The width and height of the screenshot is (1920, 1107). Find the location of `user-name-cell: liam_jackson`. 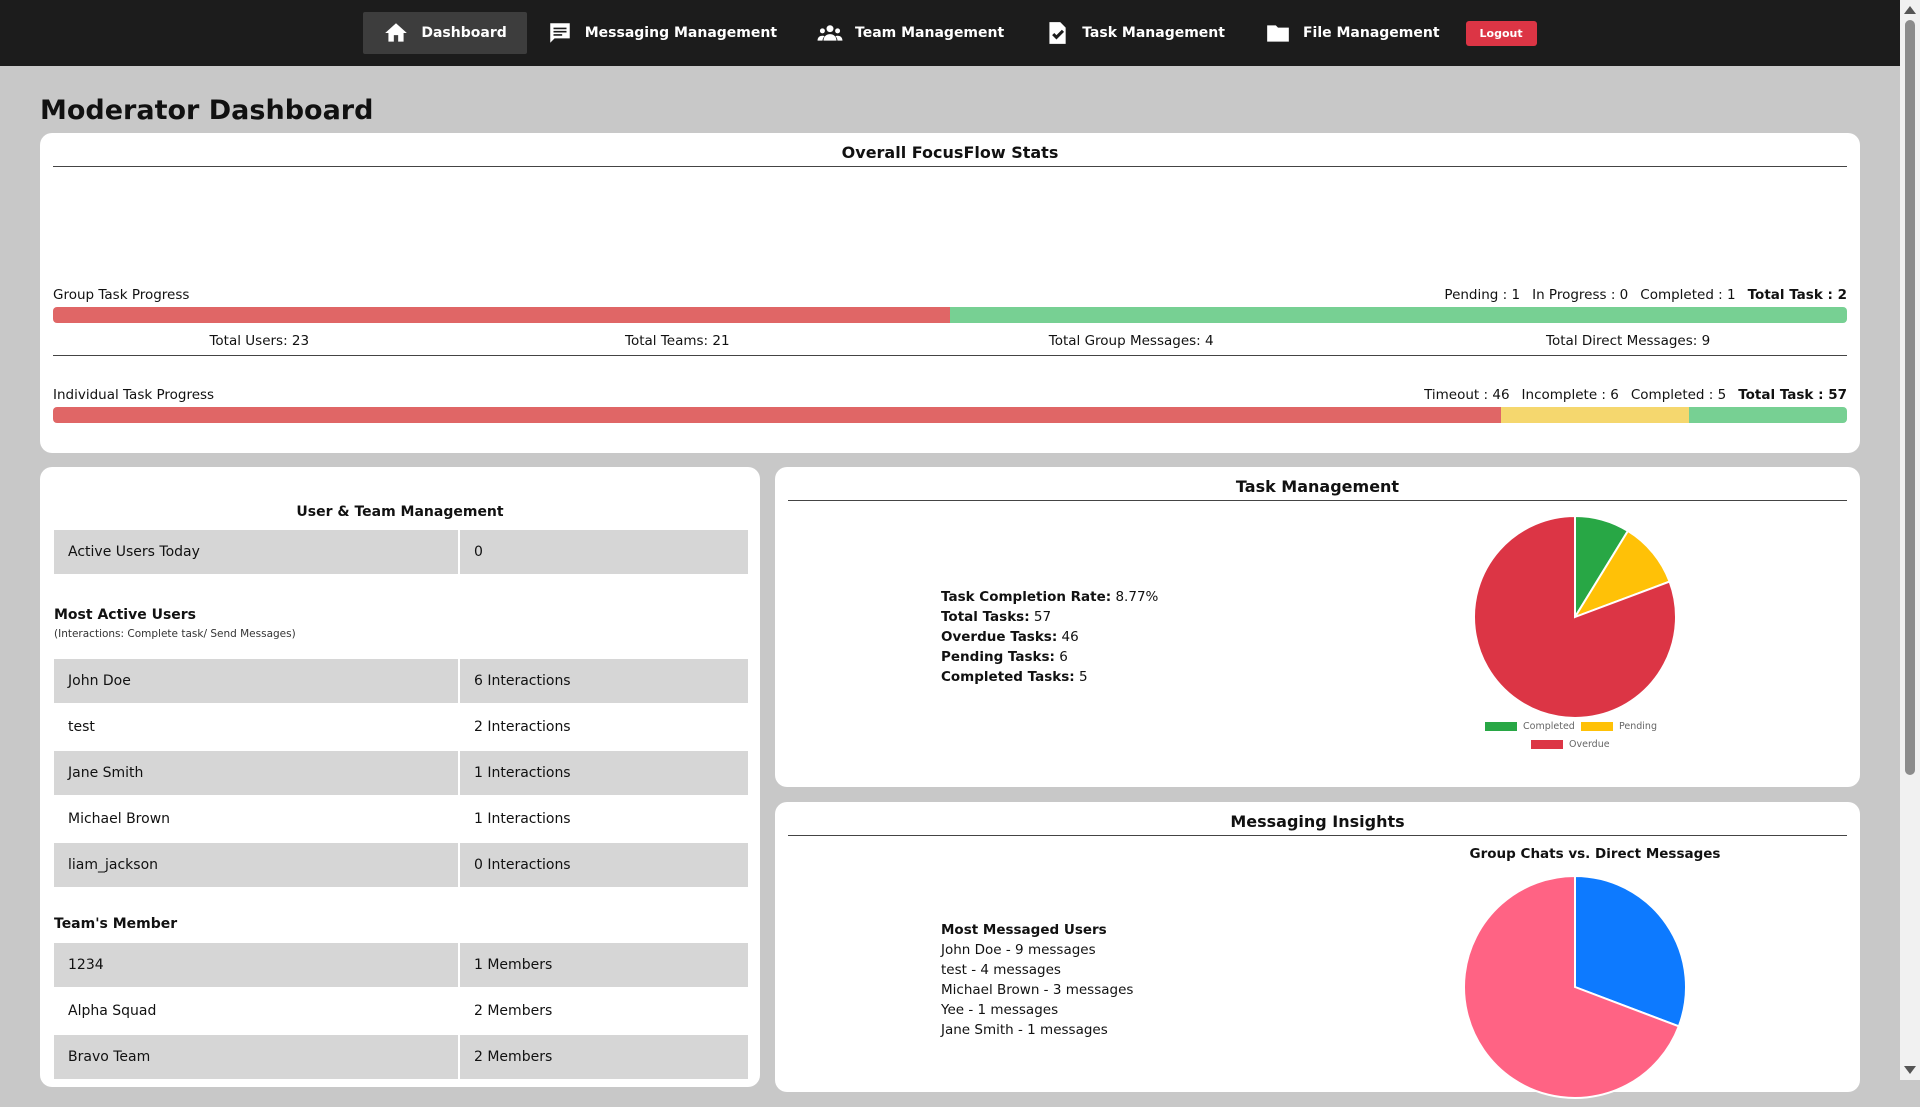

user-name-cell: liam_jackson is located at coordinates (257, 865).